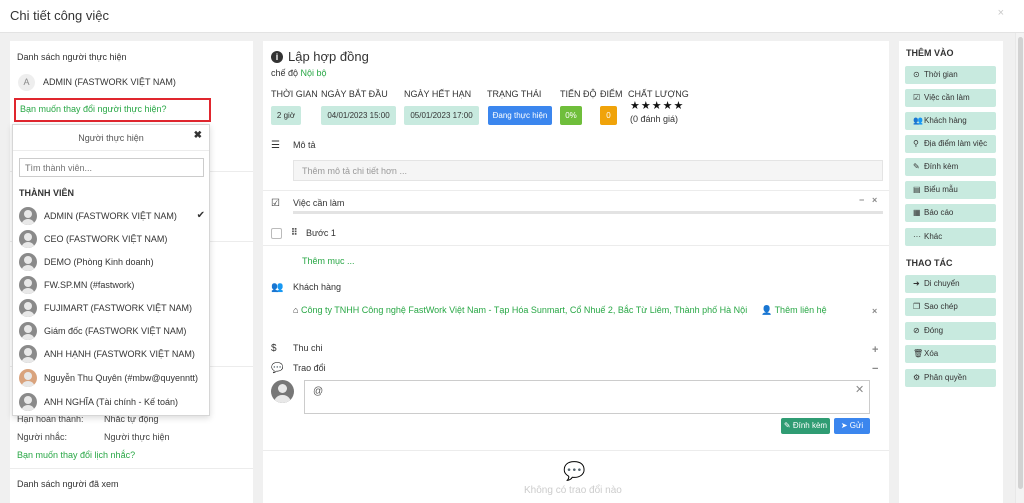  Describe the element at coordinates (274, 348) in the screenshot. I see `dollar-icon: $` at that location.